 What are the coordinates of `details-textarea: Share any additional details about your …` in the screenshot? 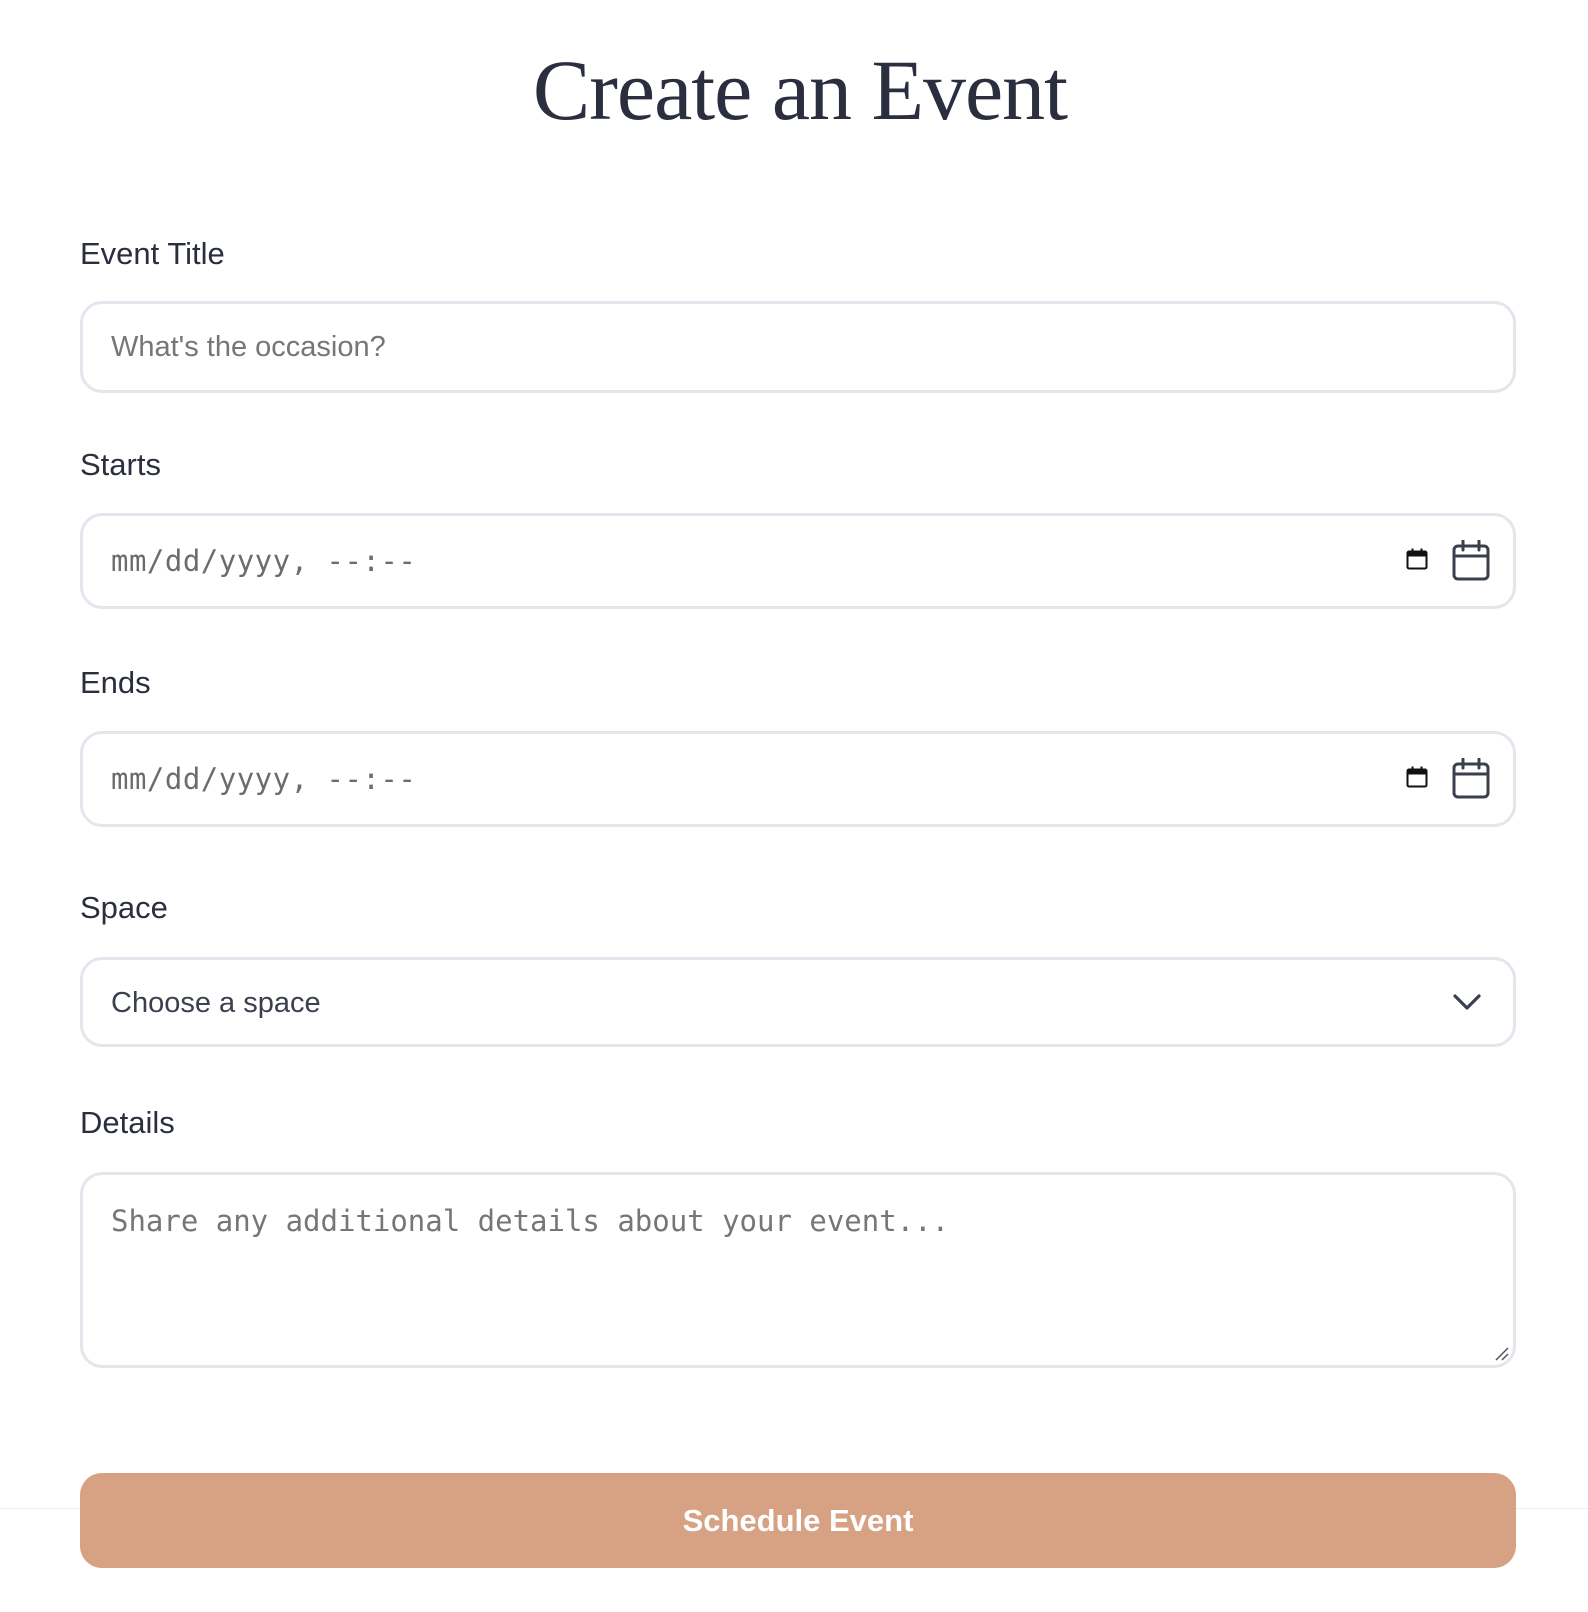 It's located at (798, 1270).